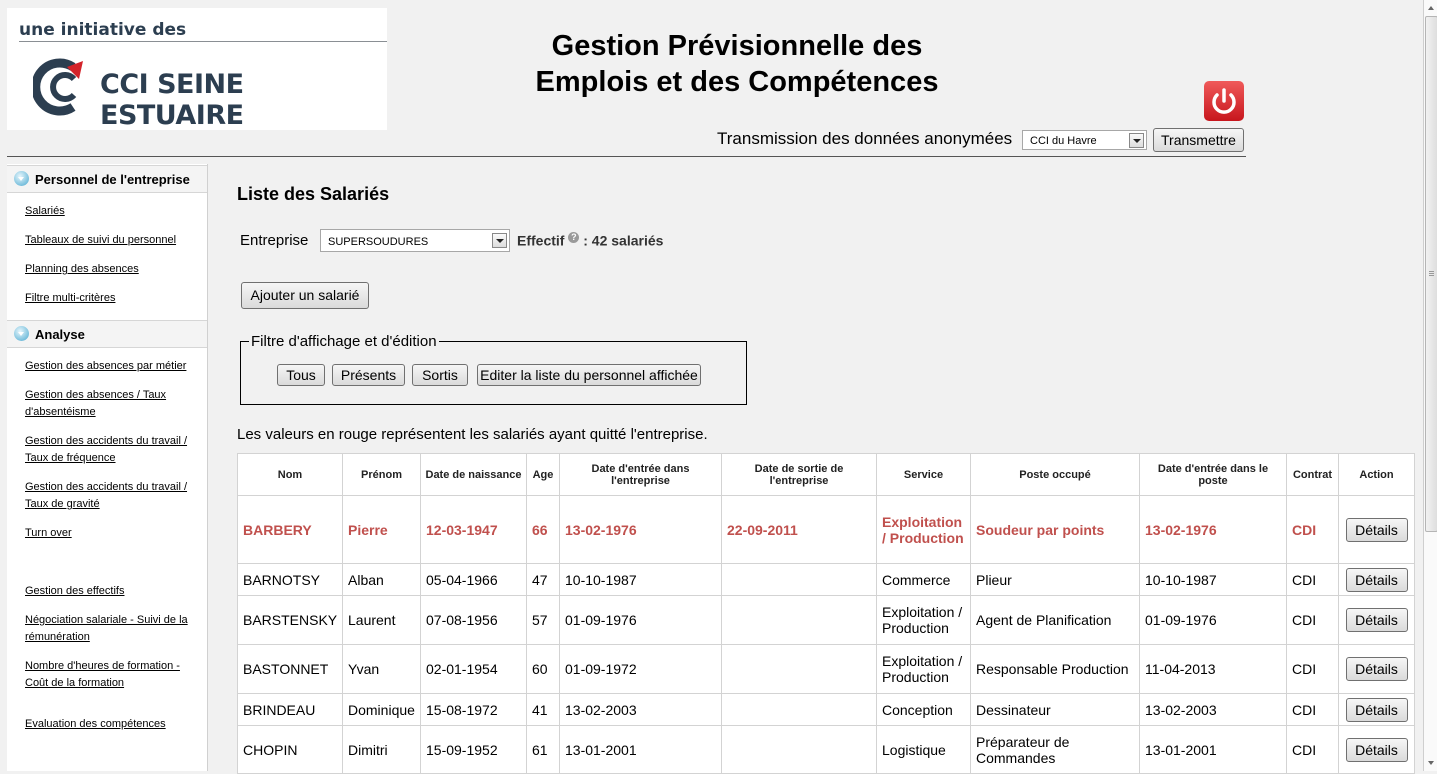  I want to click on sidebar-section-personnel: Personnel de l'entreprise, so click(107, 179).